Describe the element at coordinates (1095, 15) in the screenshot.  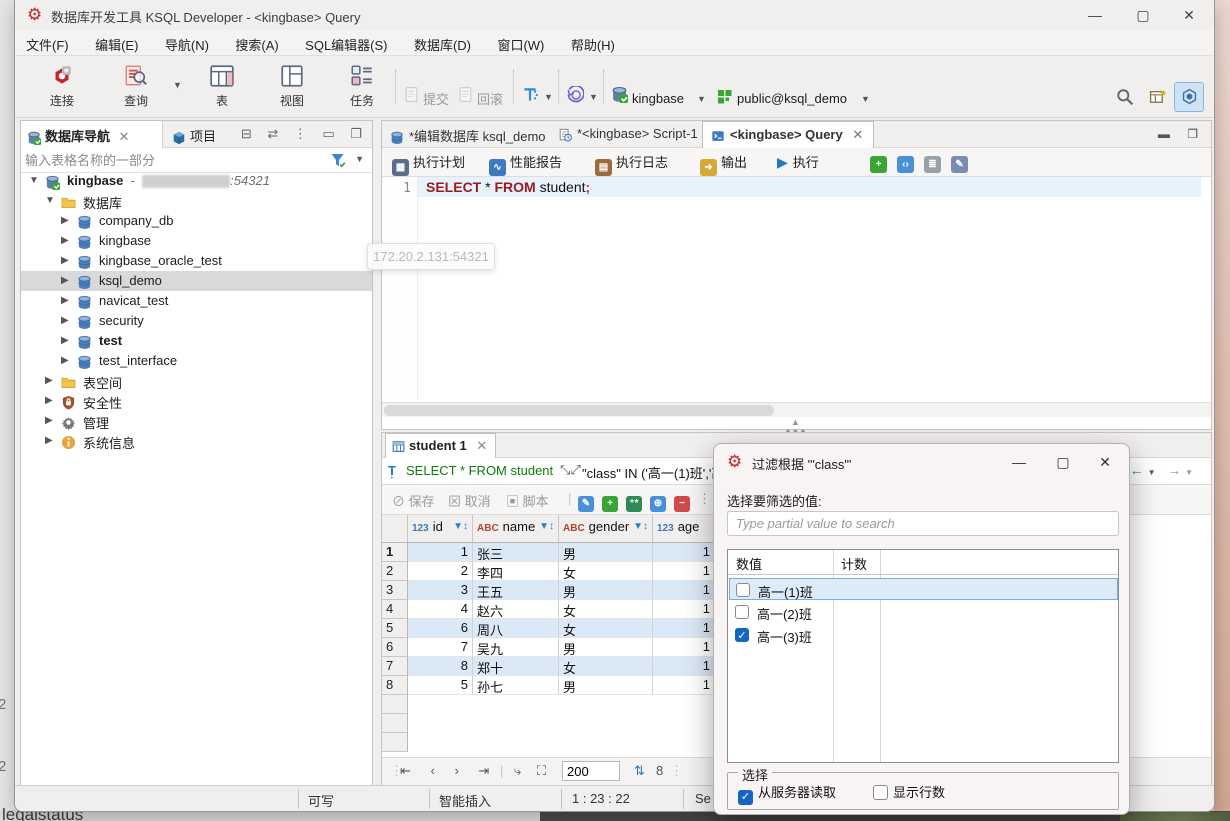
I see `minimize-button: —` at that location.